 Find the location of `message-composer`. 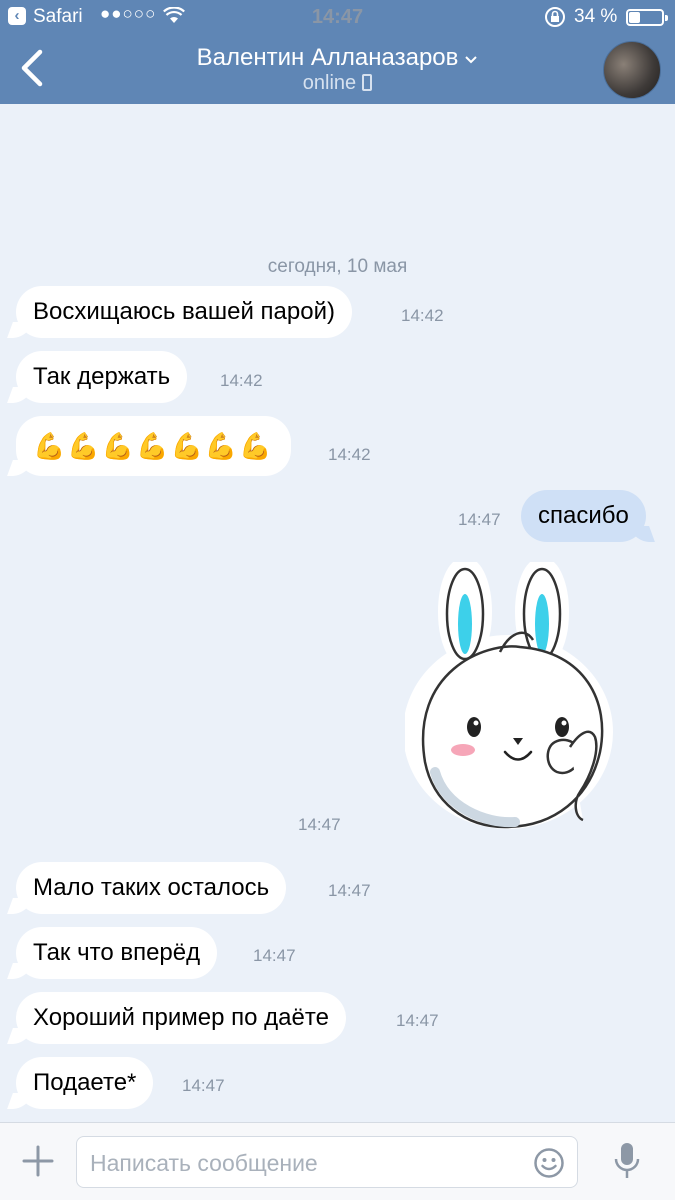

message-composer is located at coordinates (337, 1161).